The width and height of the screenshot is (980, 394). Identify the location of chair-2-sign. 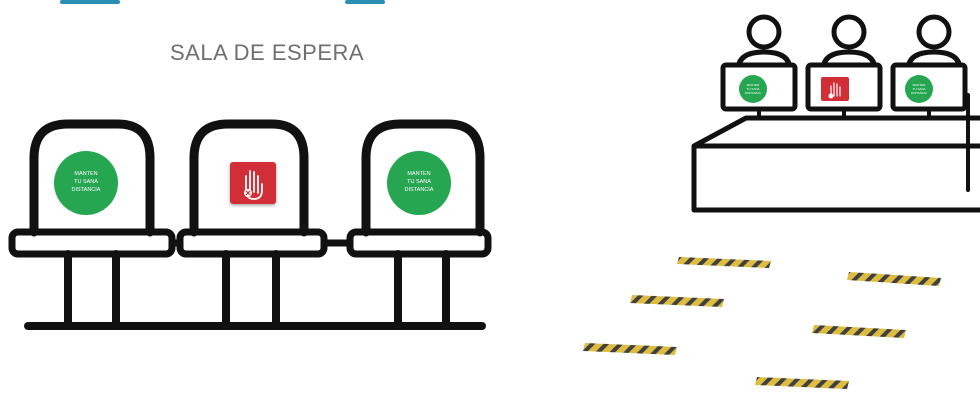
(253, 183).